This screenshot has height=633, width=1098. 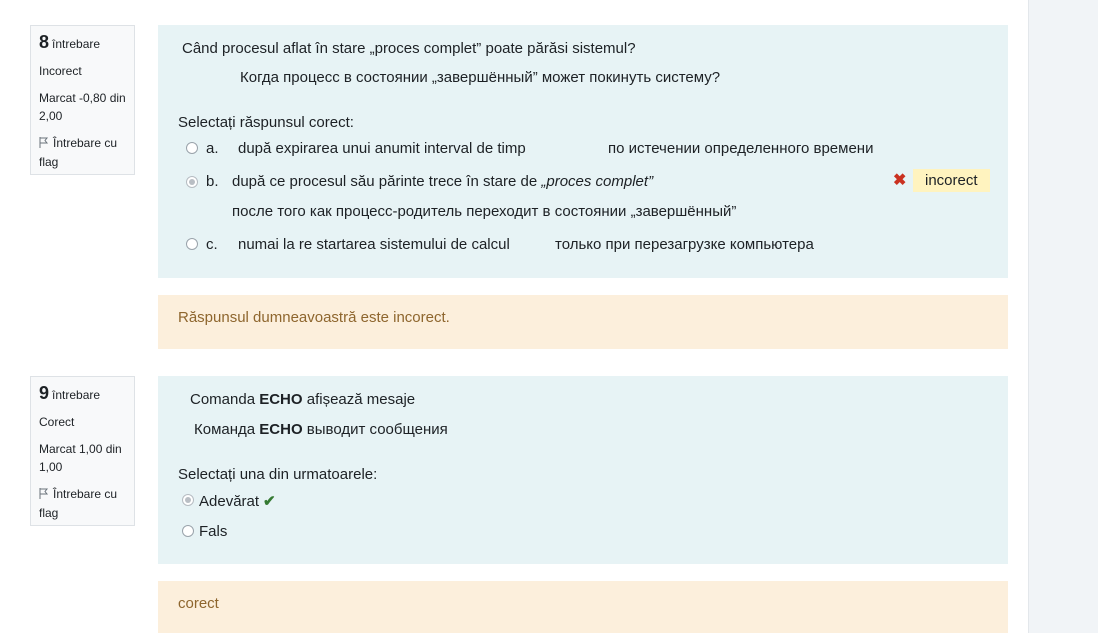 I want to click on question-status: Incorect, so click(x=60, y=71).